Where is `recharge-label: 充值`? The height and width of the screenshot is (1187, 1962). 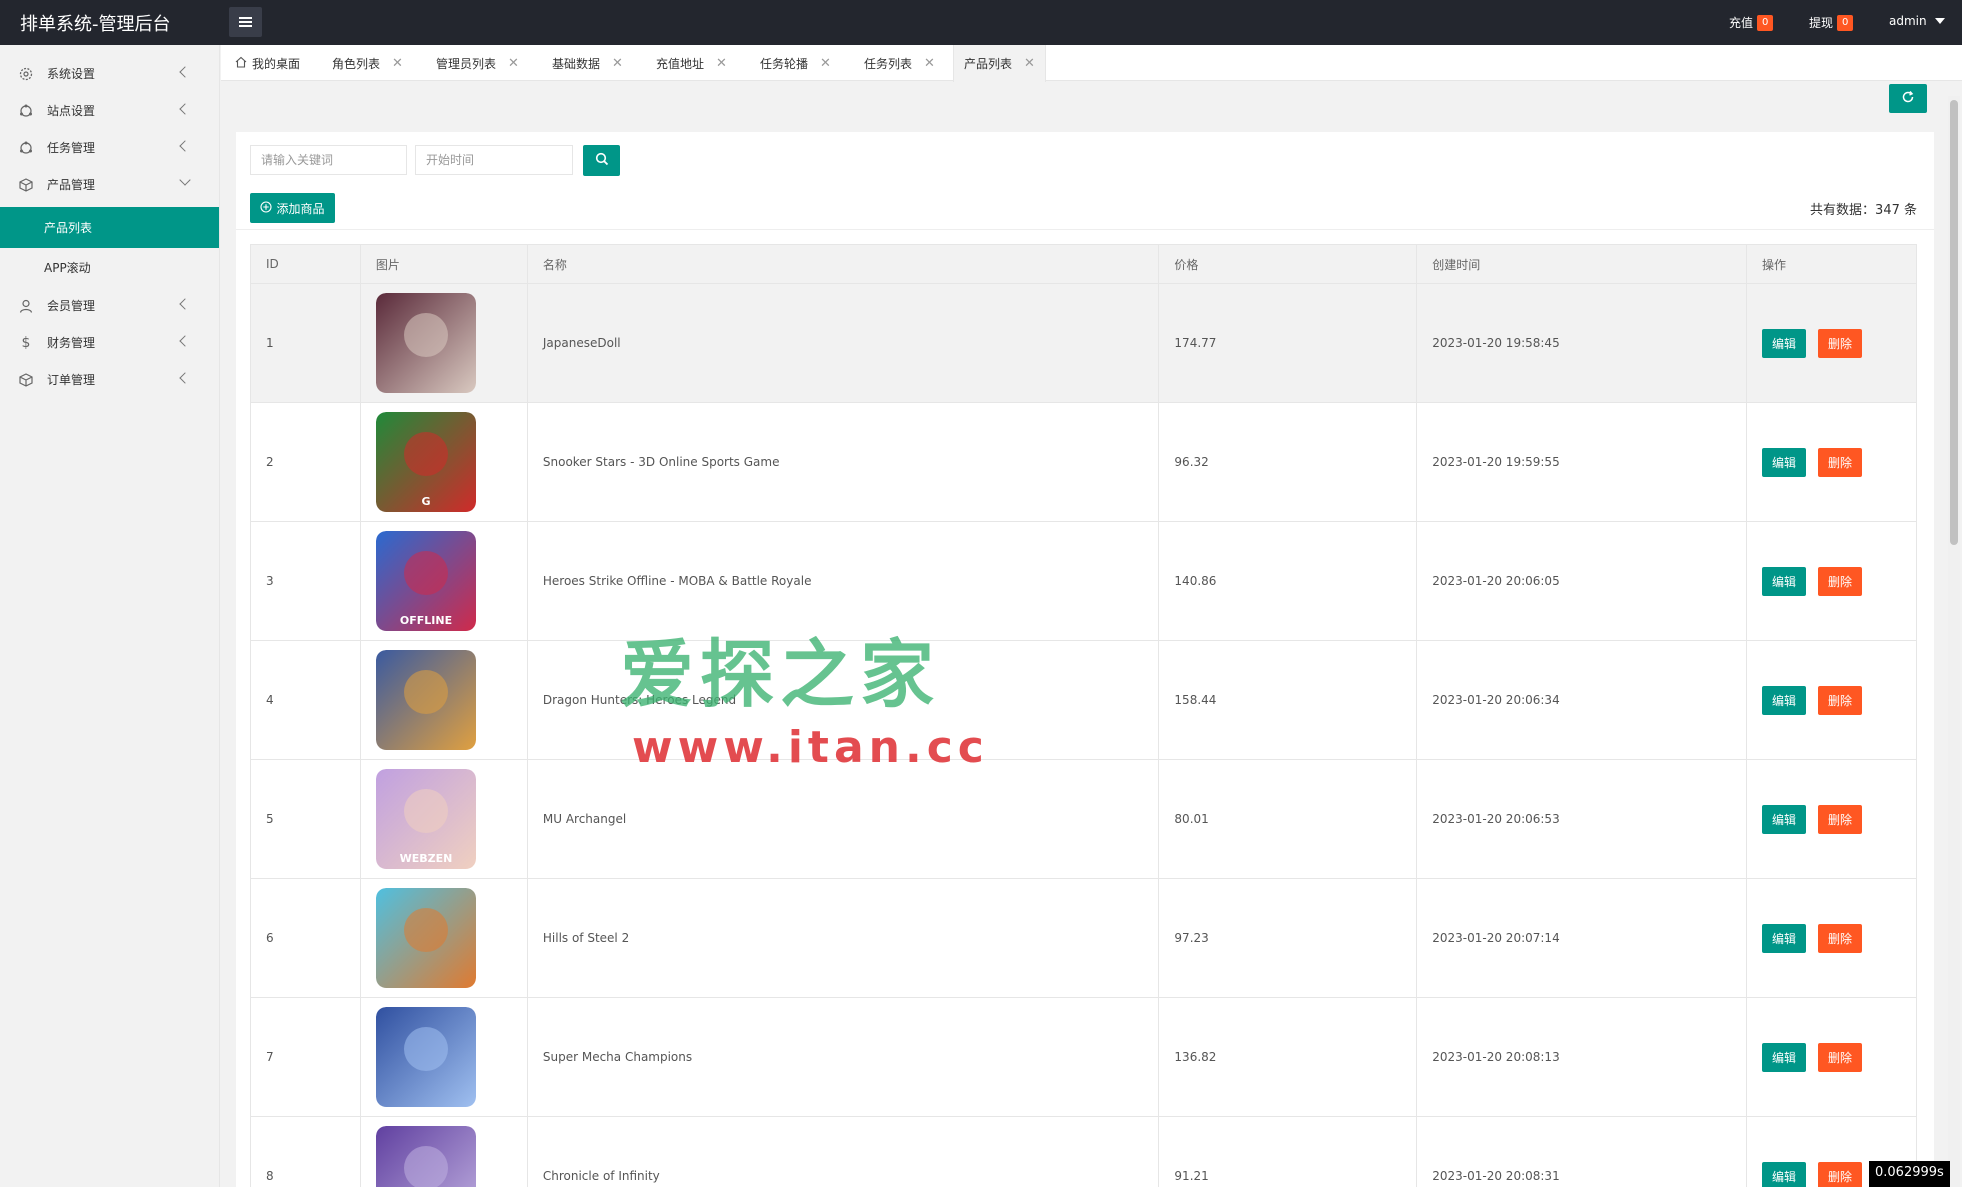
recharge-label: 充值 is located at coordinates (1741, 23).